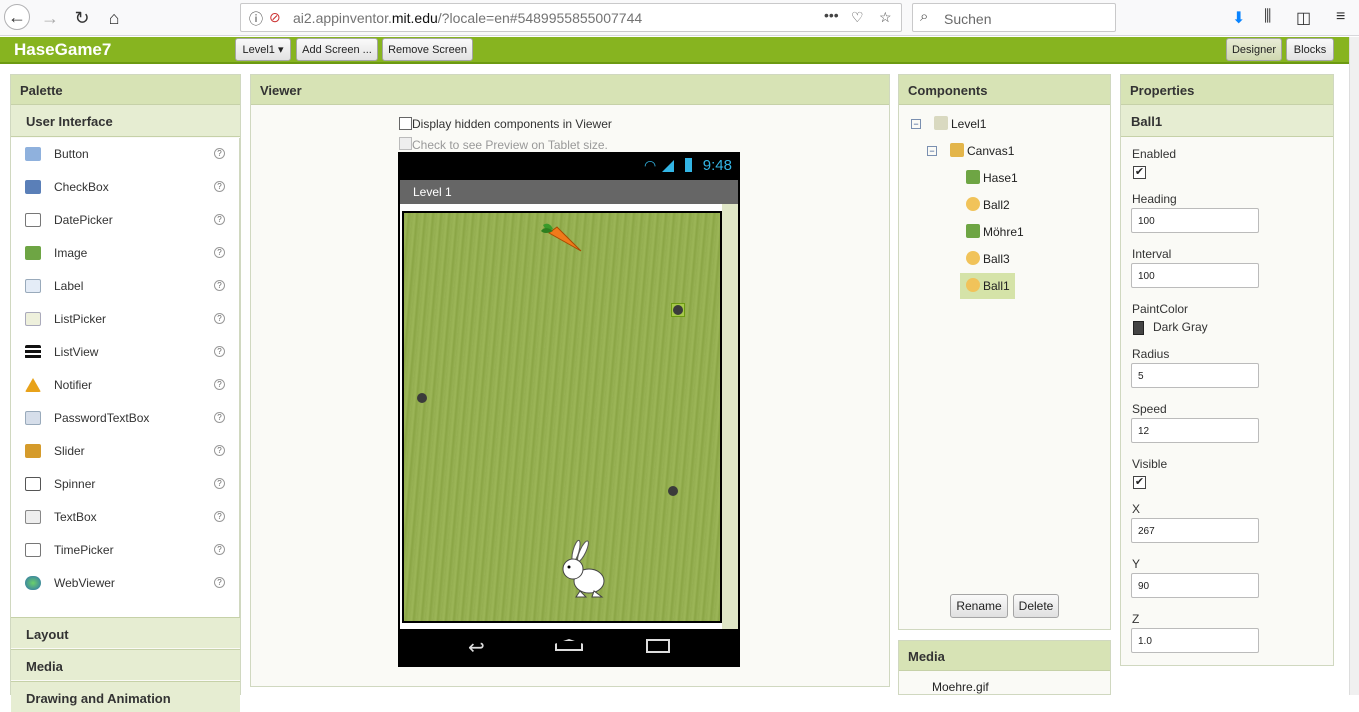 This screenshot has width=1359, height=712. What do you see at coordinates (1303, 18) in the screenshot?
I see `sidebar-icon: ◫` at bounding box center [1303, 18].